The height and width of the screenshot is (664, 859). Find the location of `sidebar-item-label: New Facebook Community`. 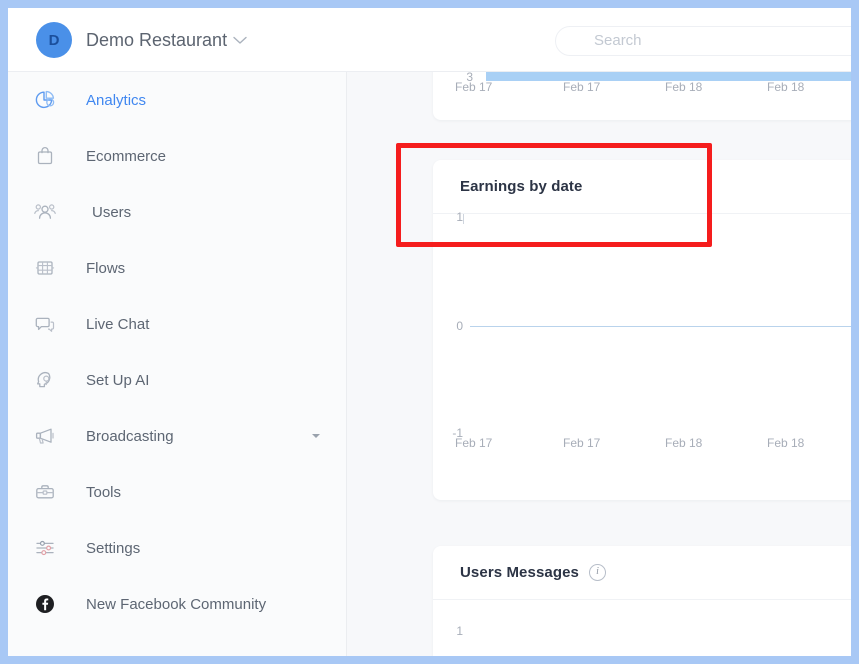

sidebar-item-label: New Facebook Community is located at coordinates (176, 604).